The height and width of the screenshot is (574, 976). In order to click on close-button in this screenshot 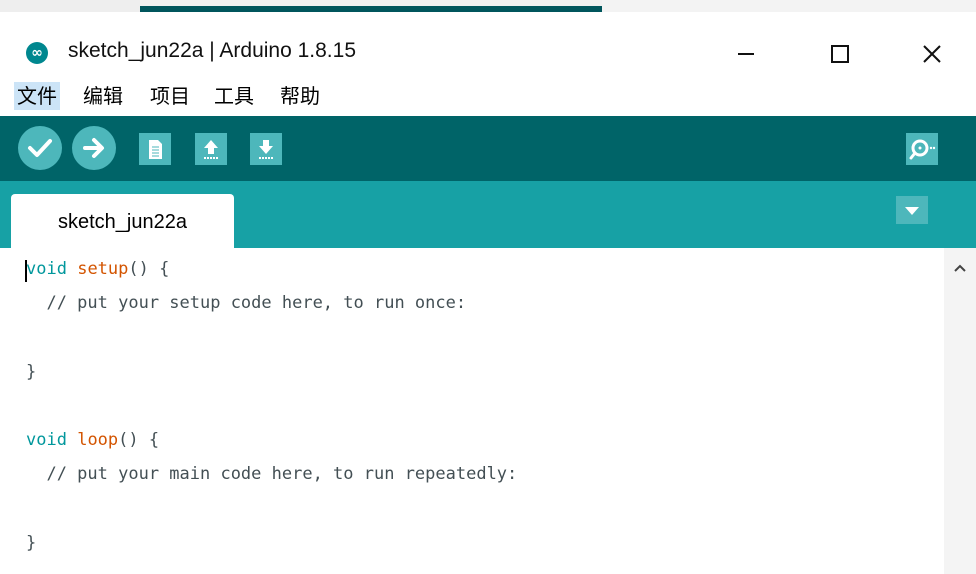, I will do `click(932, 54)`.